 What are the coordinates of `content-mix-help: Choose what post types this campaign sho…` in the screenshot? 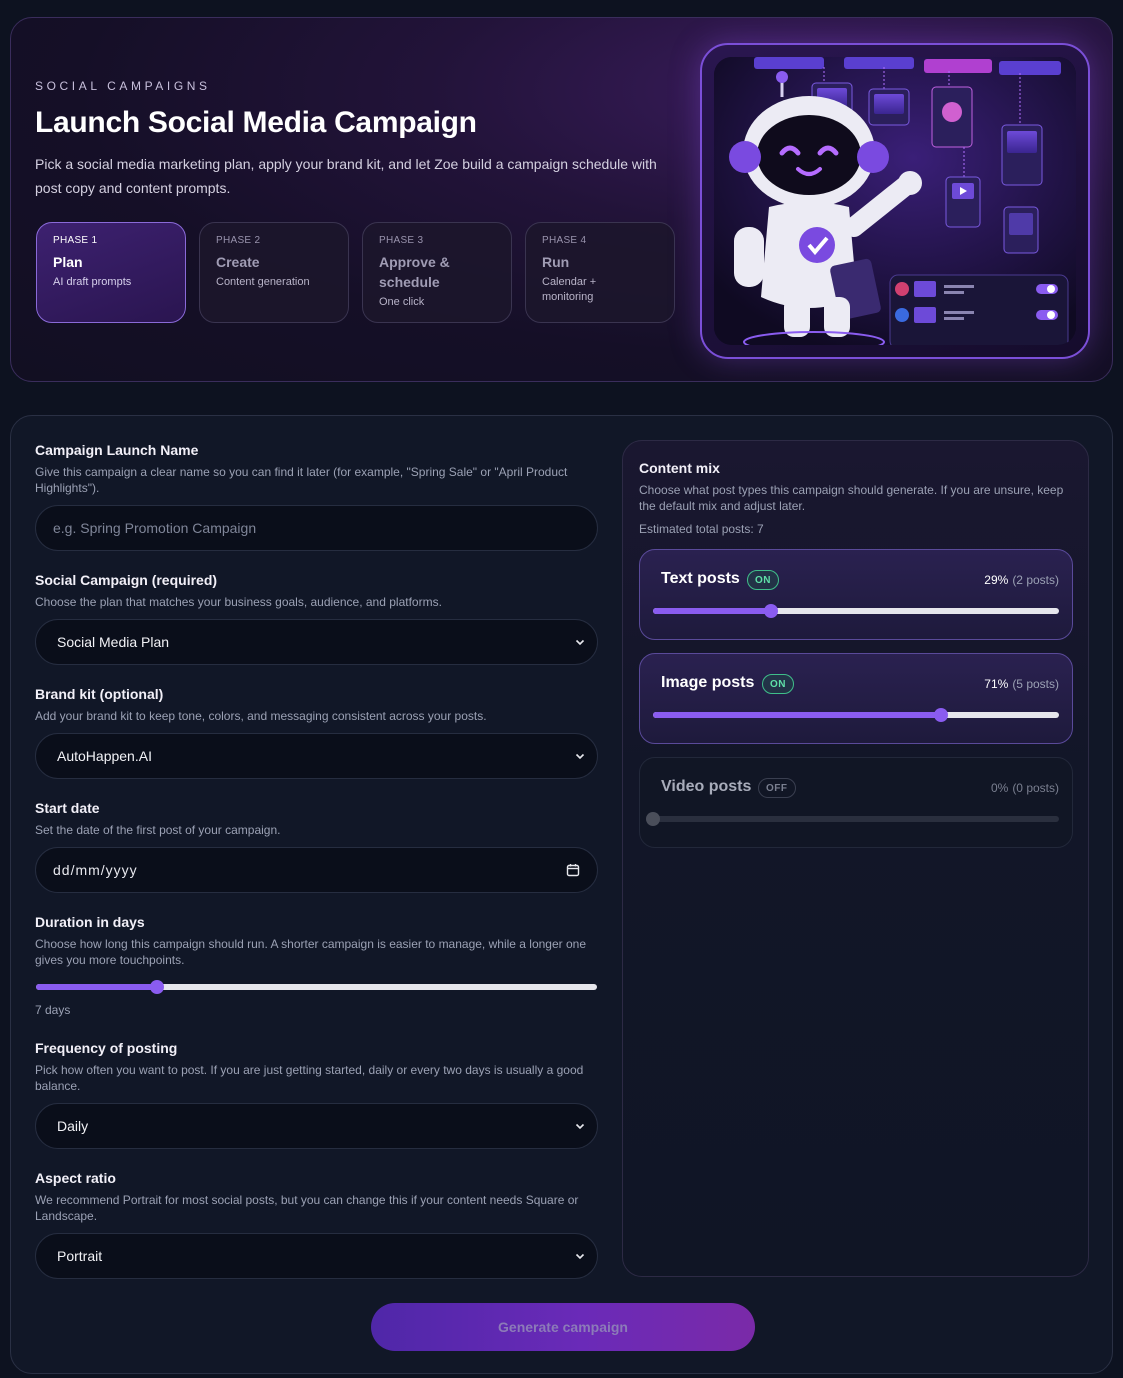 It's located at (851, 498).